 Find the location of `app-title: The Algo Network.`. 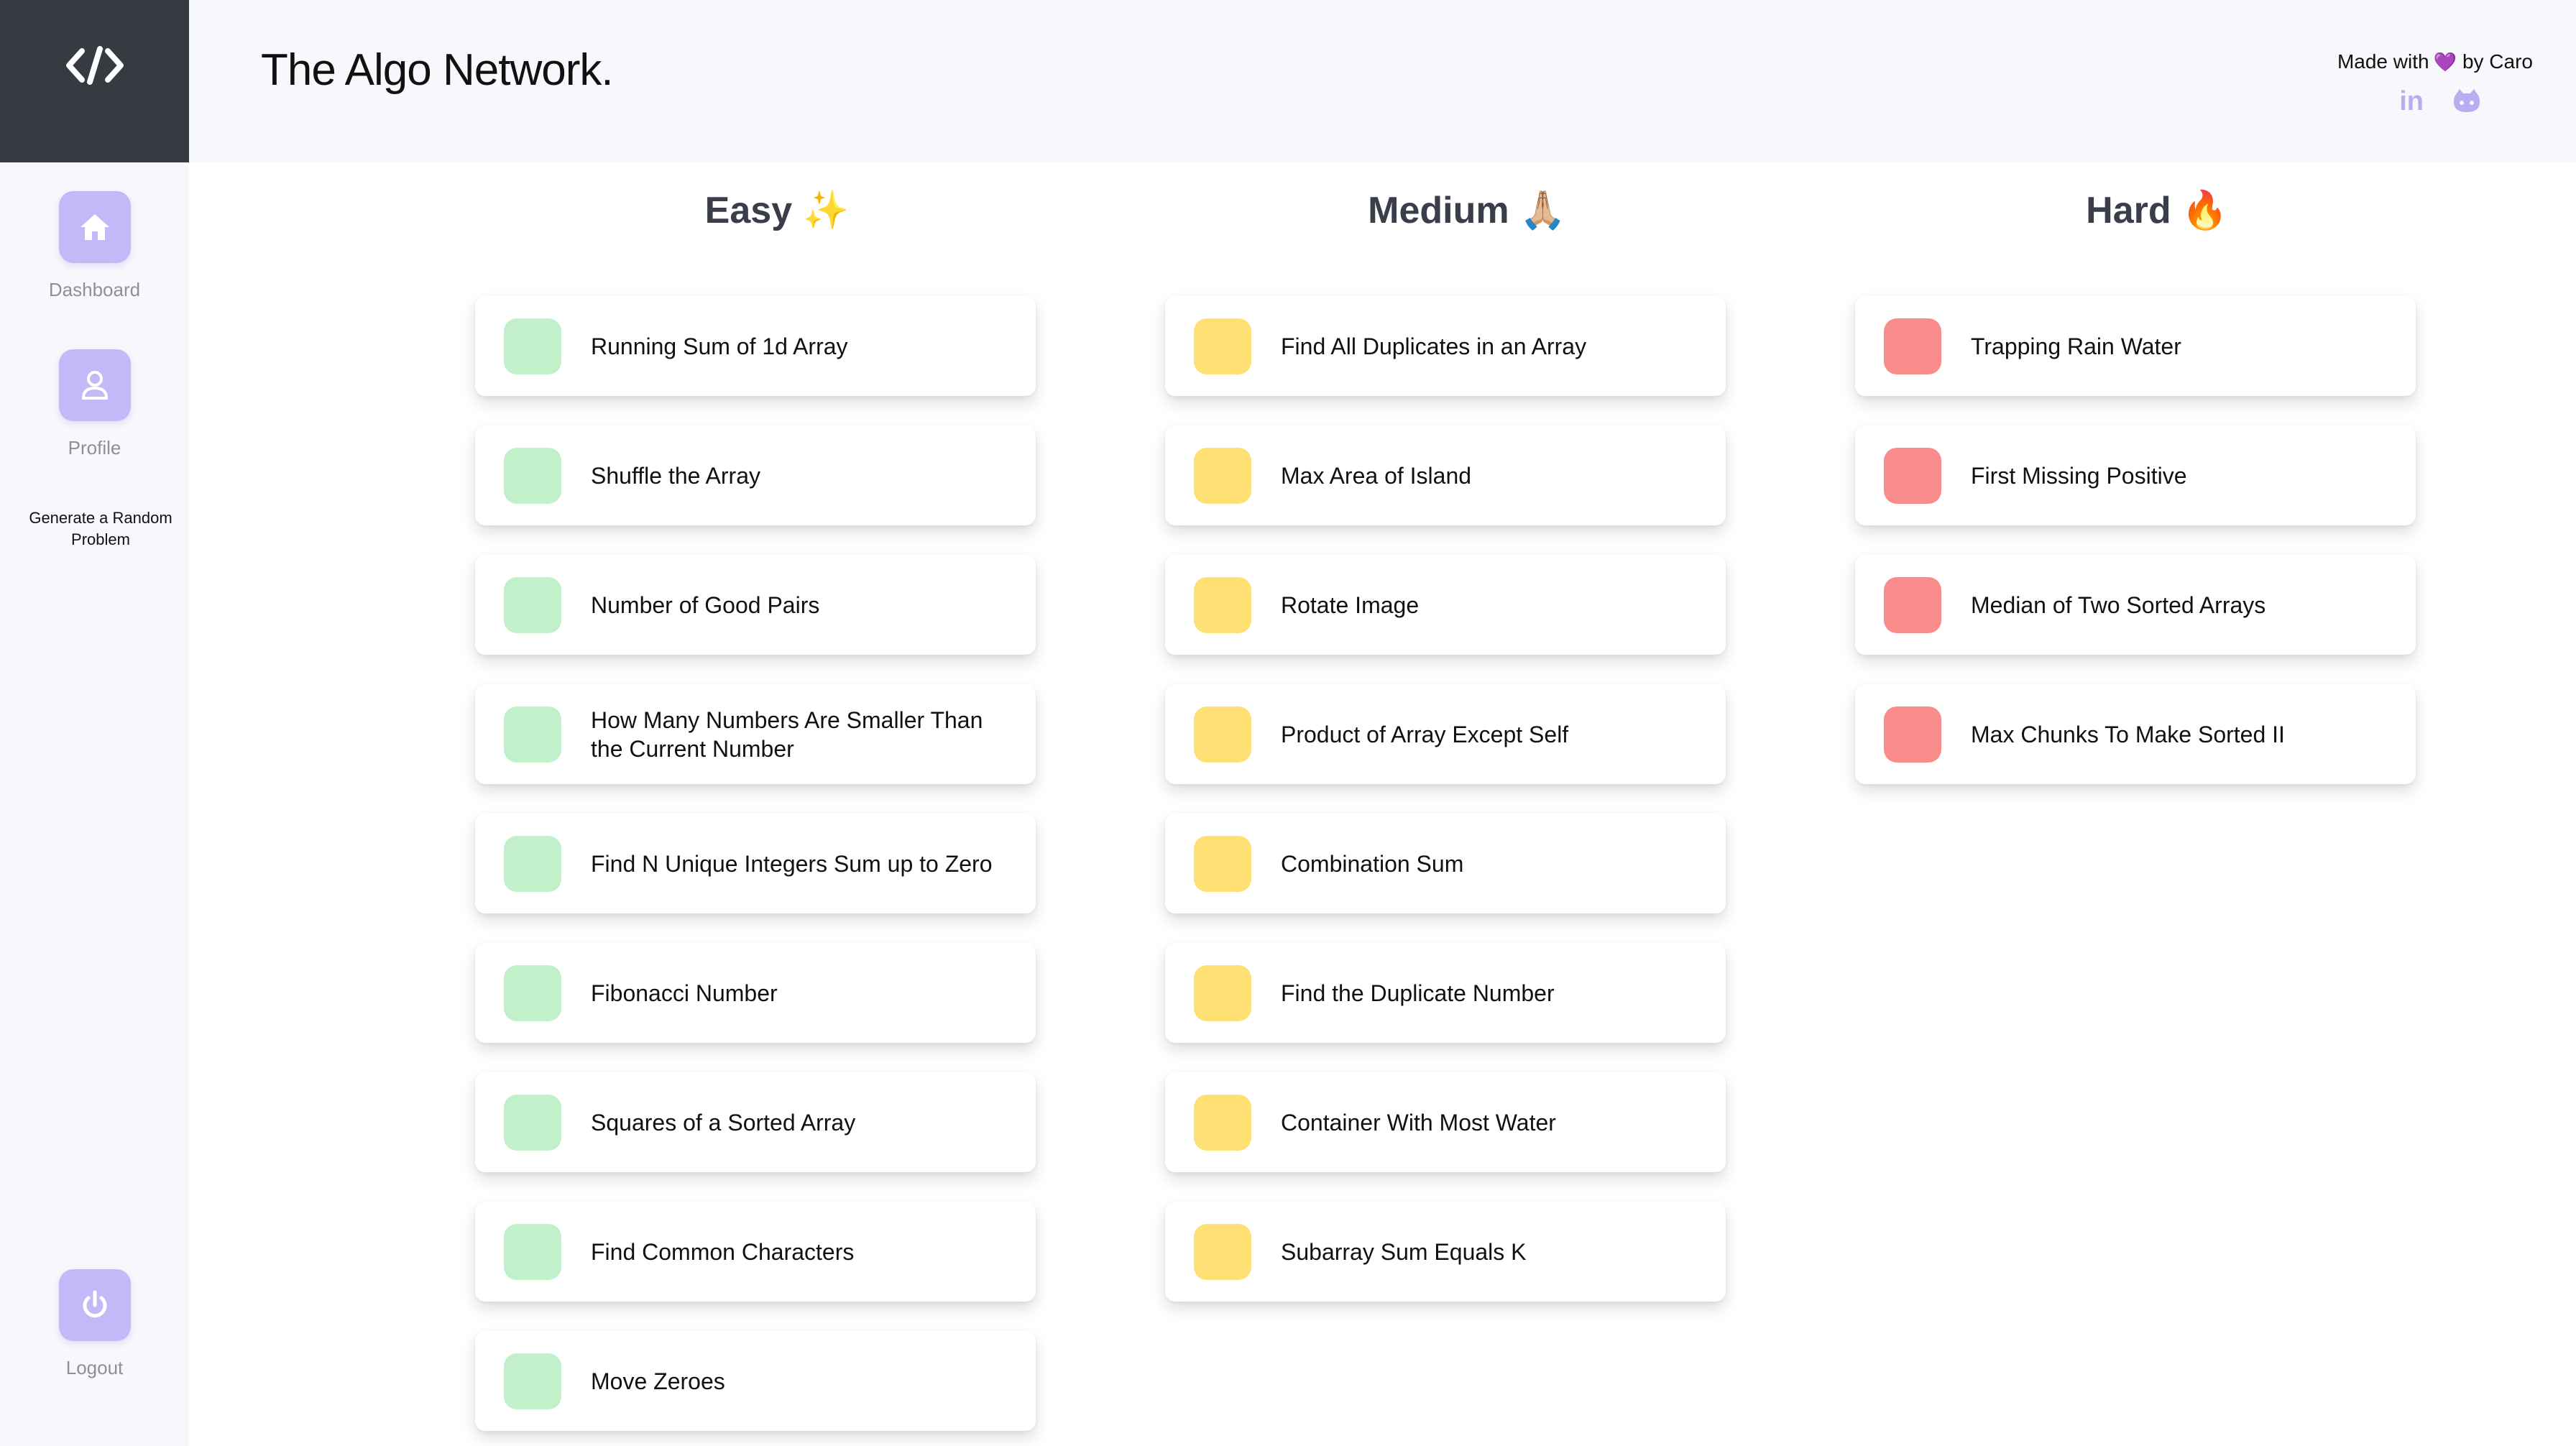

app-title: The Algo Network. is located at coordinates (437, 70).